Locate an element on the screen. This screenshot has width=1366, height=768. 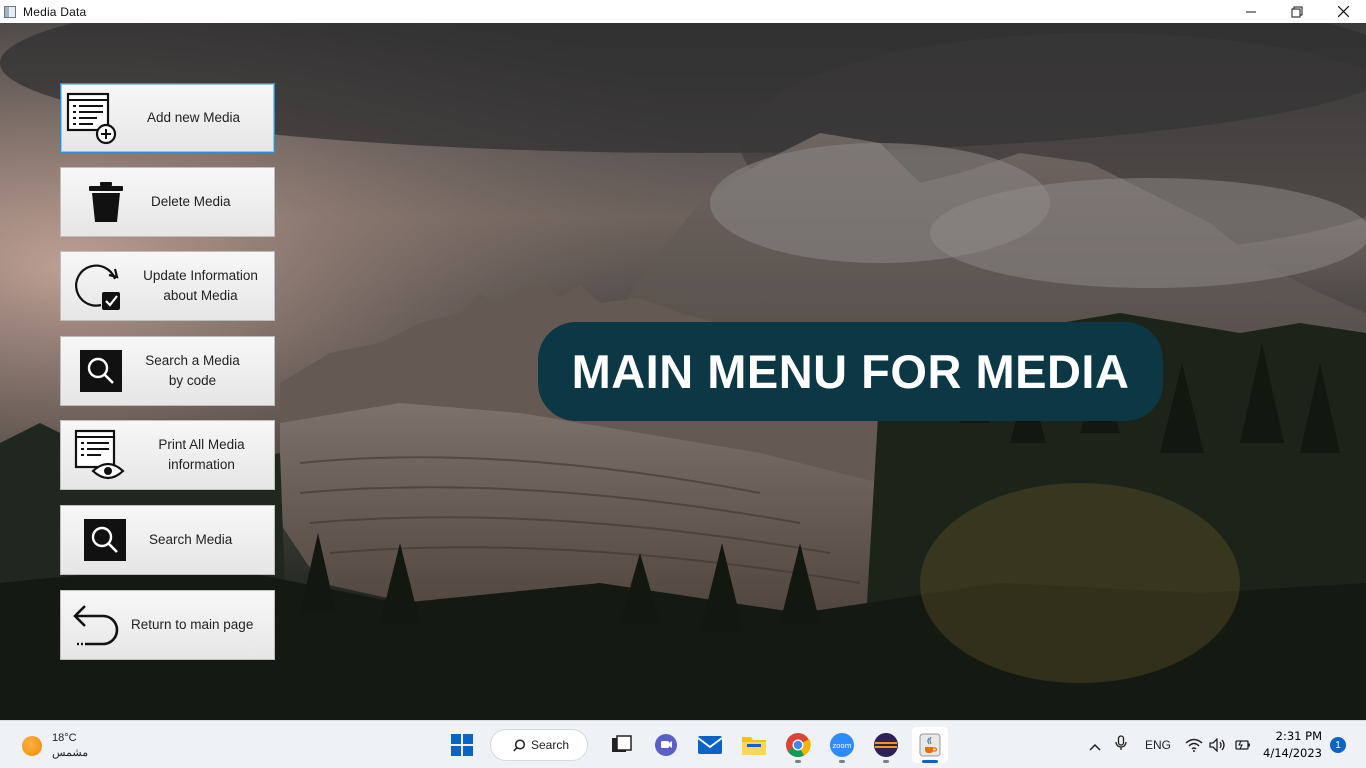
sun-icon is located at coordinates (32, 746).